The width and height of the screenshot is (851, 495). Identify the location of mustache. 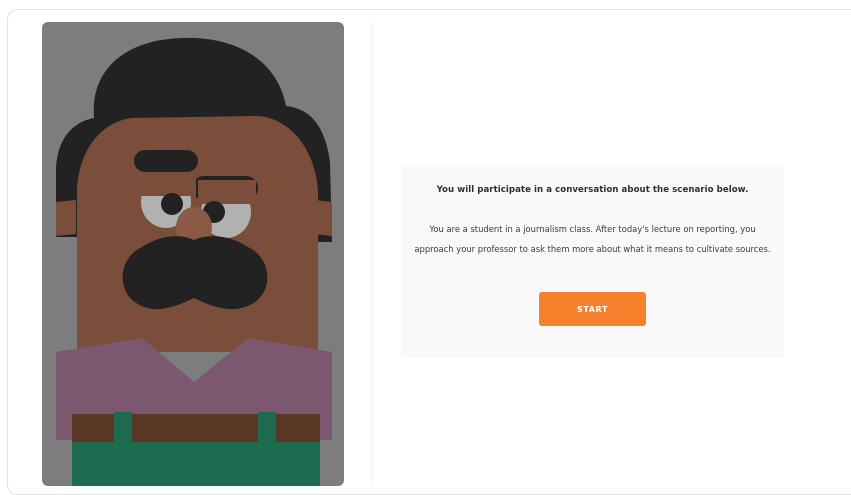
(195, 273).